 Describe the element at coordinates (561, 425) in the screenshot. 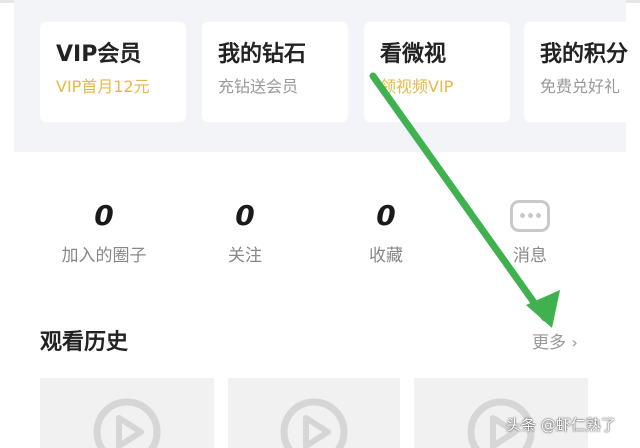

I see `watermark: 头条 @虾仁熟了` at that location.